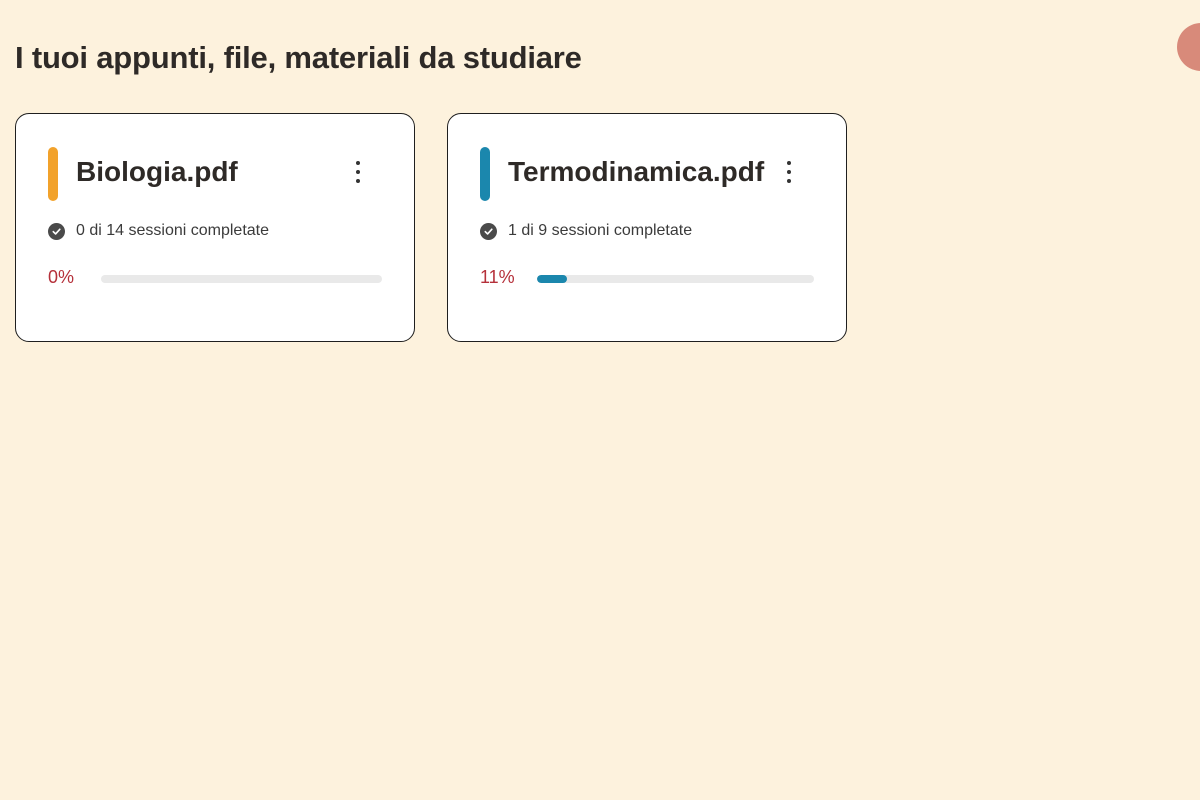 The width and height of the screenshot is (1200, 800). What do you see at coordinates (172, 230) in the screenshot?
I see `sessions-count: 0 di 14 sessioni completate` at bounding box center [172, 230].